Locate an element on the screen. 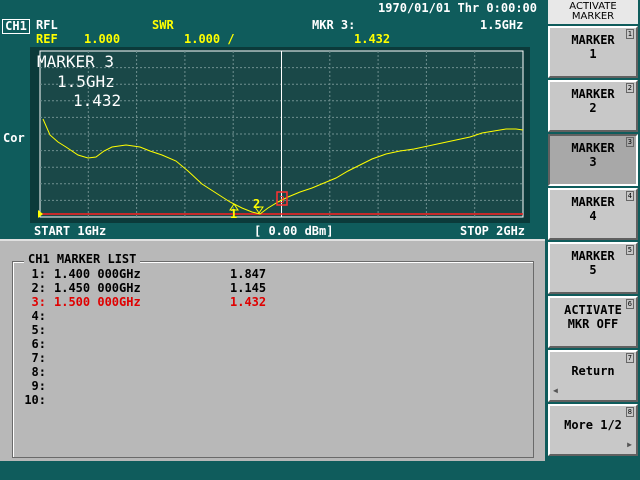  return-softkey: 7 Return ◀ is located at coordinates (593, 376).